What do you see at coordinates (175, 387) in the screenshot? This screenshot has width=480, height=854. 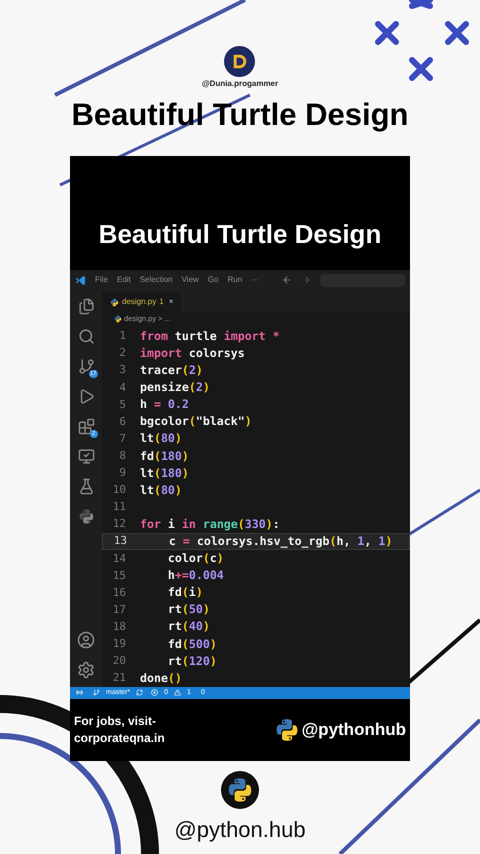 I see `code-line: pensize(2)` at bounding box center [175, 387].